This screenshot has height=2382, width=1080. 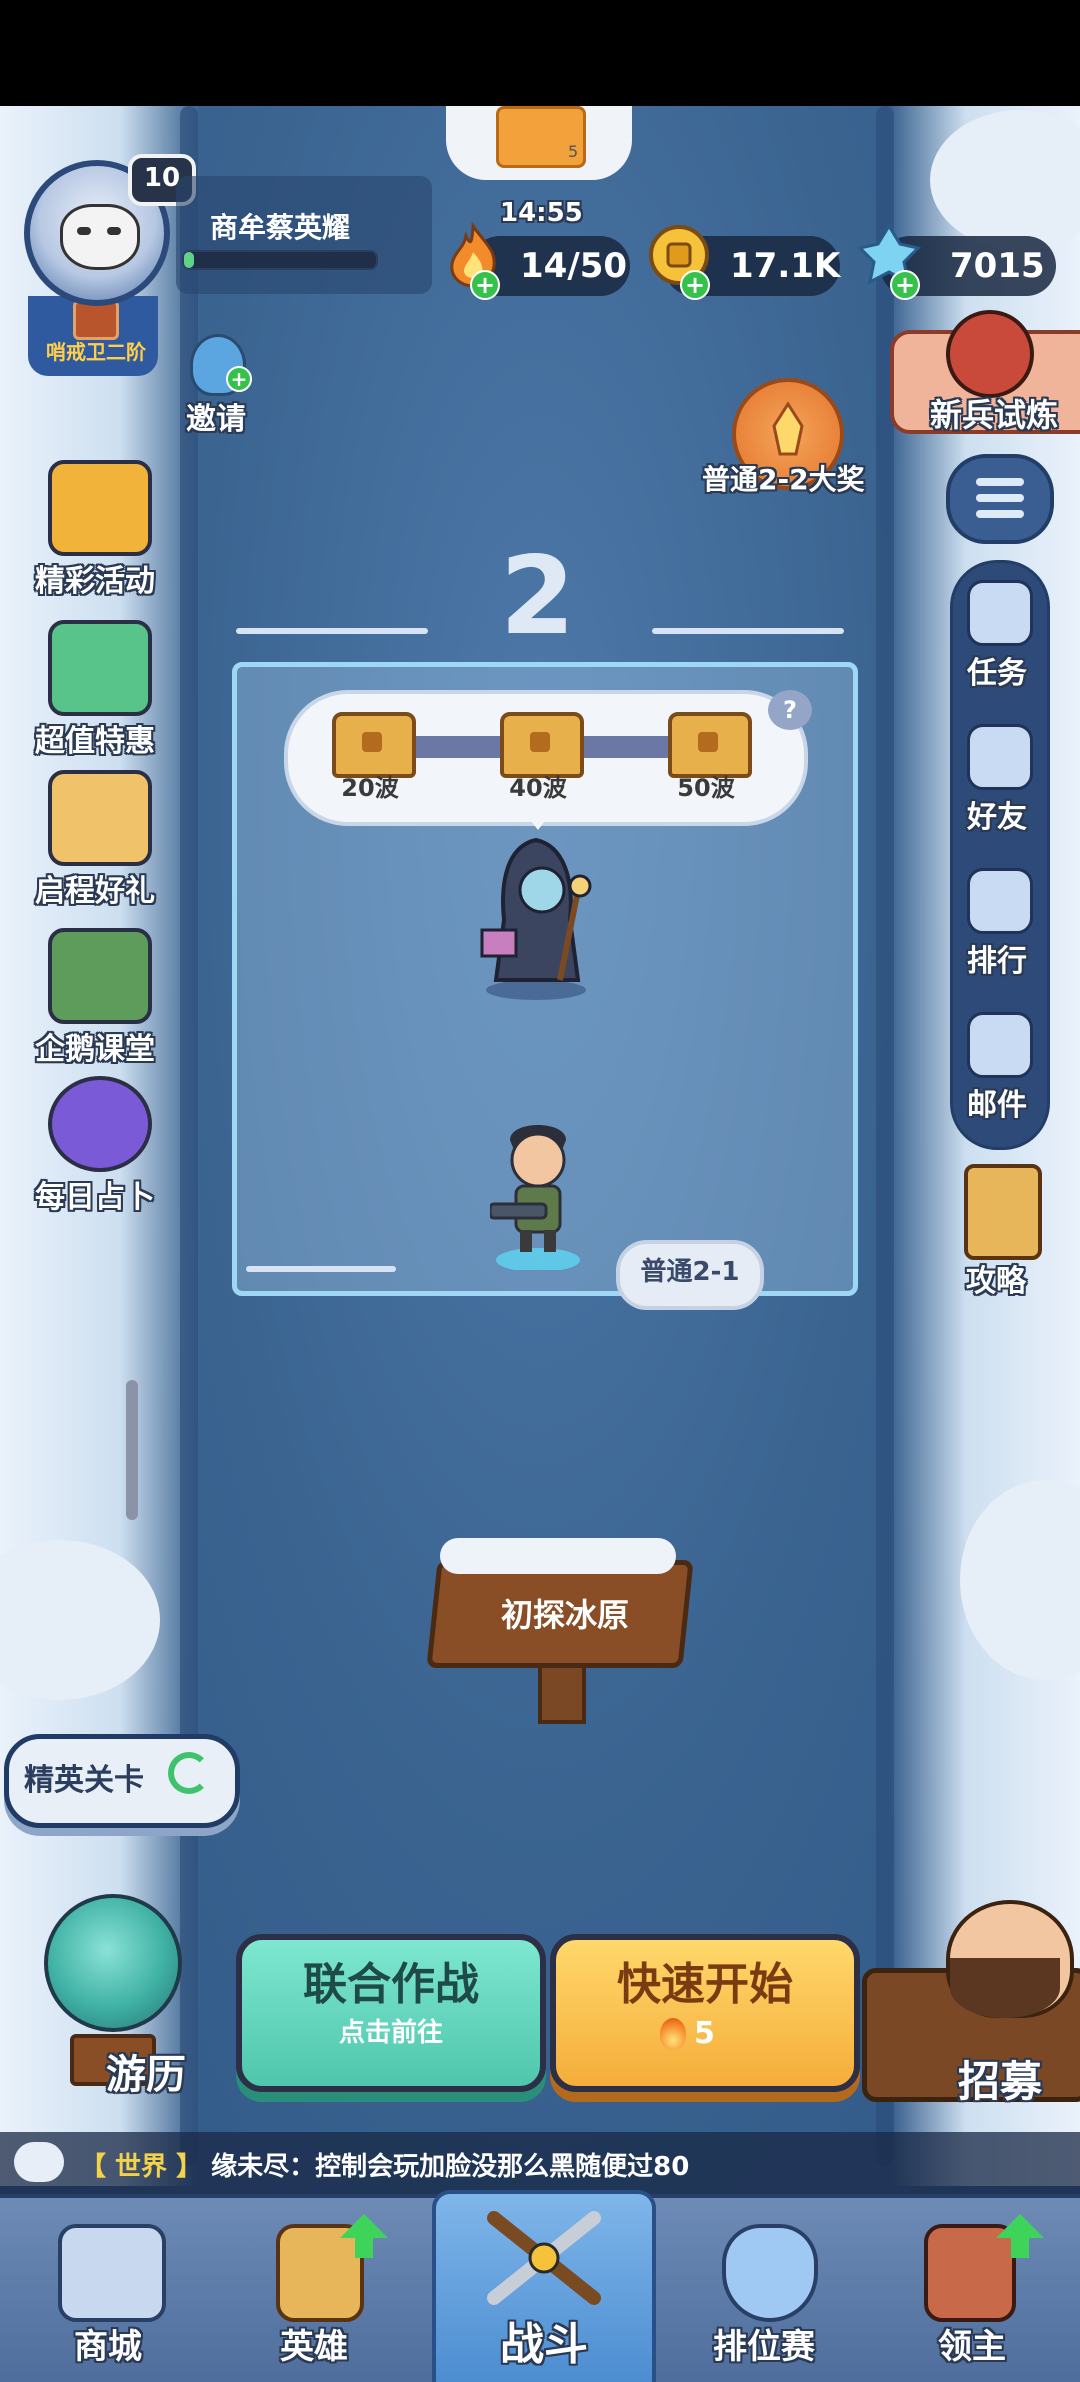 I want to click on invite-label: 邀请, so click(x=216, y=416).